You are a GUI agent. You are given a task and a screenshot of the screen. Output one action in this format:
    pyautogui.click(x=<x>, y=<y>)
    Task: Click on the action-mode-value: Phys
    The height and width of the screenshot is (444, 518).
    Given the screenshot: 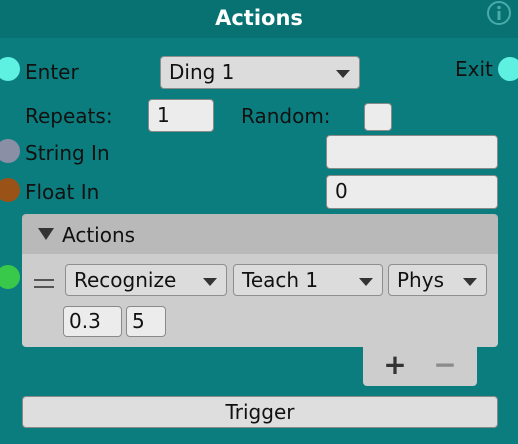 What is the action you would take?
    pyautogui.click(x=420, y=280)
    